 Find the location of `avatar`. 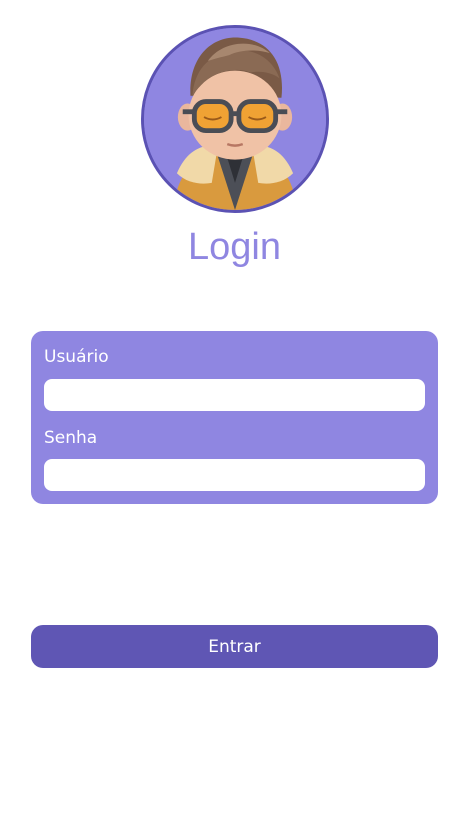

avatar is located at coordinates (235, 119).